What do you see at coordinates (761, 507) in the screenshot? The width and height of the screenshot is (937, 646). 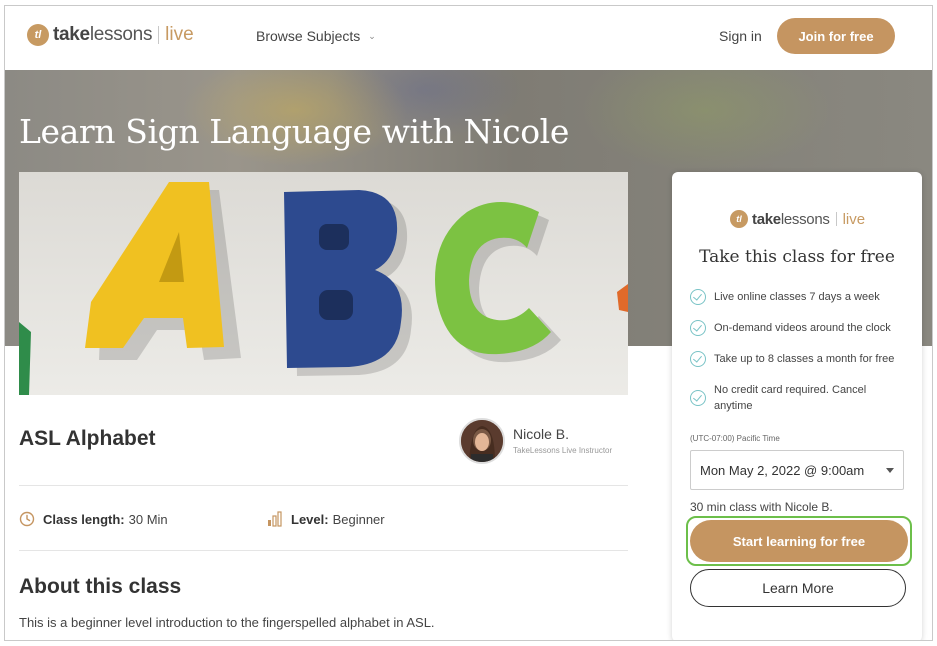 I see `class-duration-text: 30 min class with Nicole B.` at bounding box center [761, 507].